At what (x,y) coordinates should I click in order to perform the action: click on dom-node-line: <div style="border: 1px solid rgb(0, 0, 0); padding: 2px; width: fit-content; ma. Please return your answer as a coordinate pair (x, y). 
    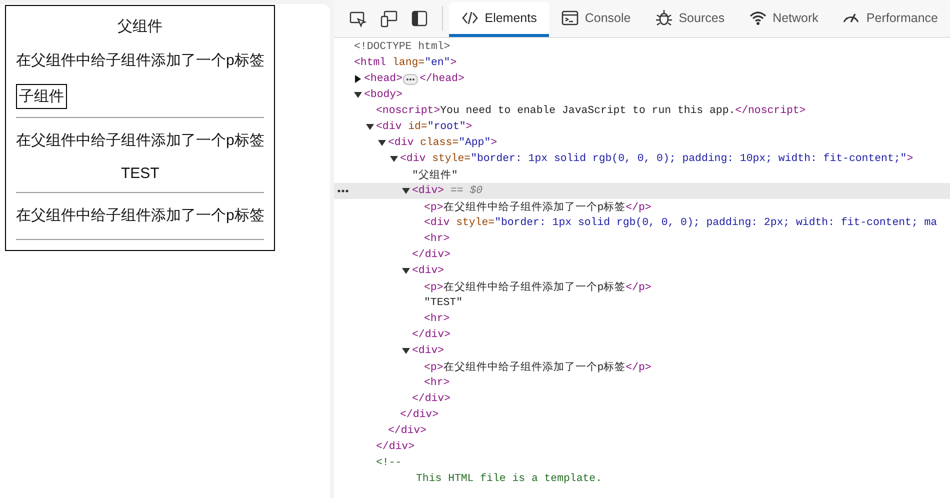
    Looking at the image, I should click on (681, 223).